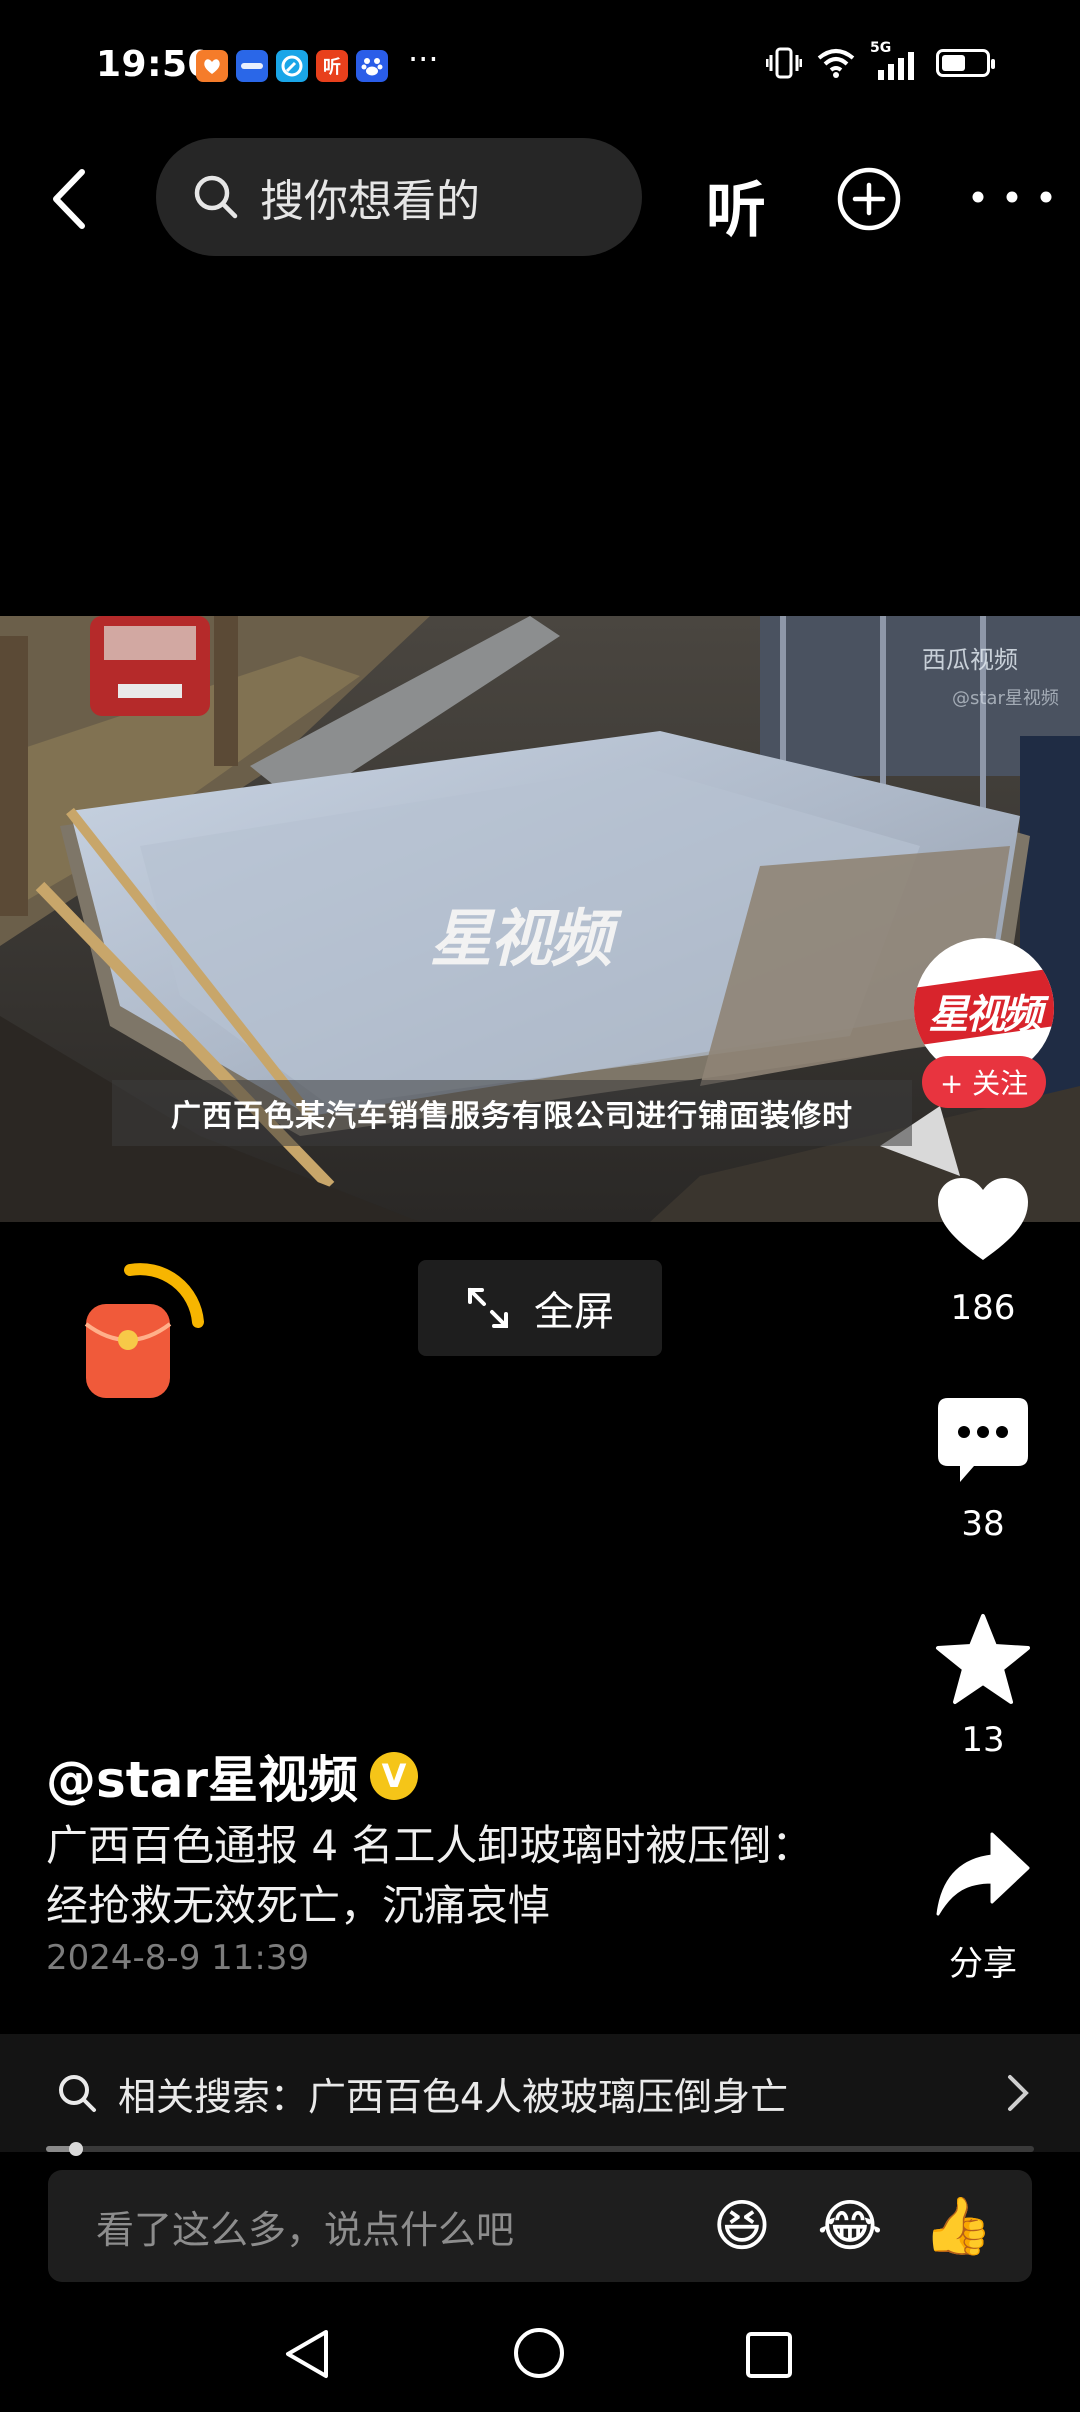  What do you see at coordinates (540, 2226) in the screenshot?
I see `comment-input: 看了这么多，说点什么吧 😆 😂 👍` at bounding box center [540, 2226].